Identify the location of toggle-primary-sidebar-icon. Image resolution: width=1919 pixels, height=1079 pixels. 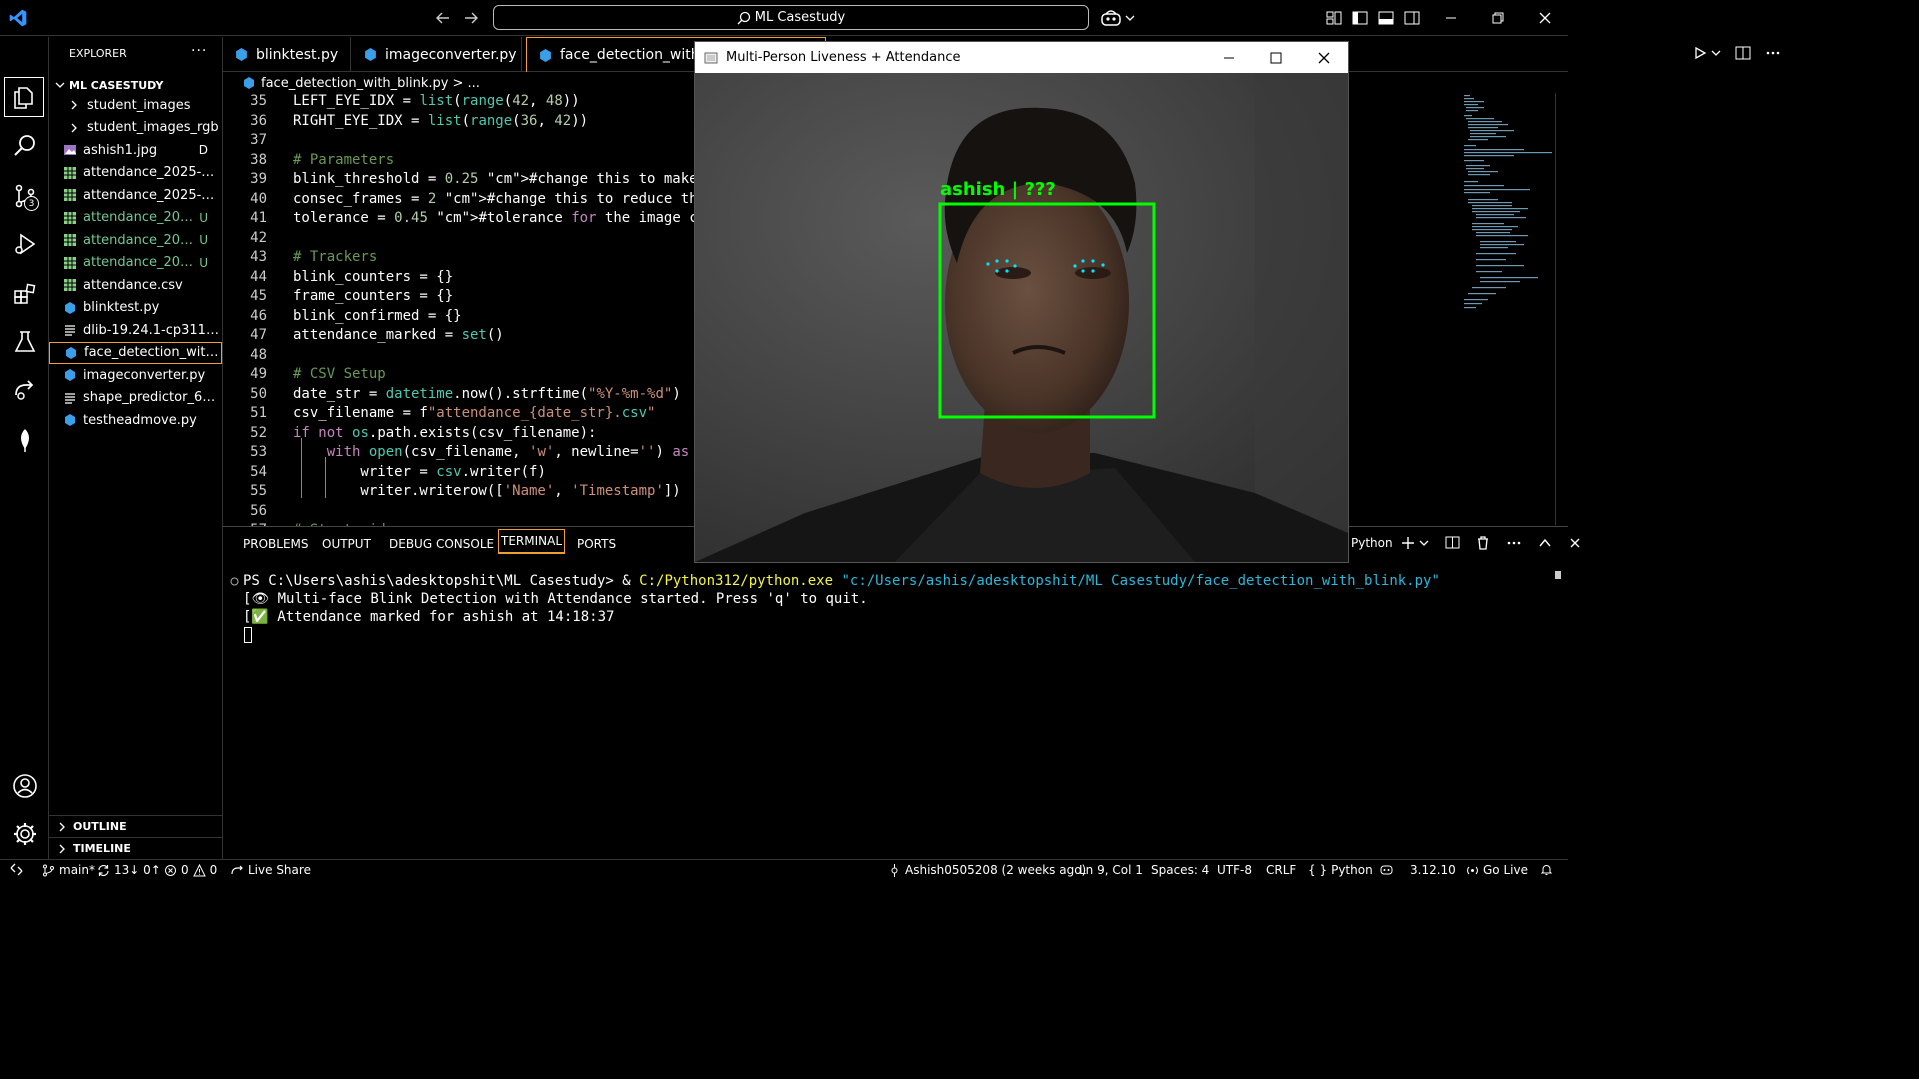
(1360, 18).